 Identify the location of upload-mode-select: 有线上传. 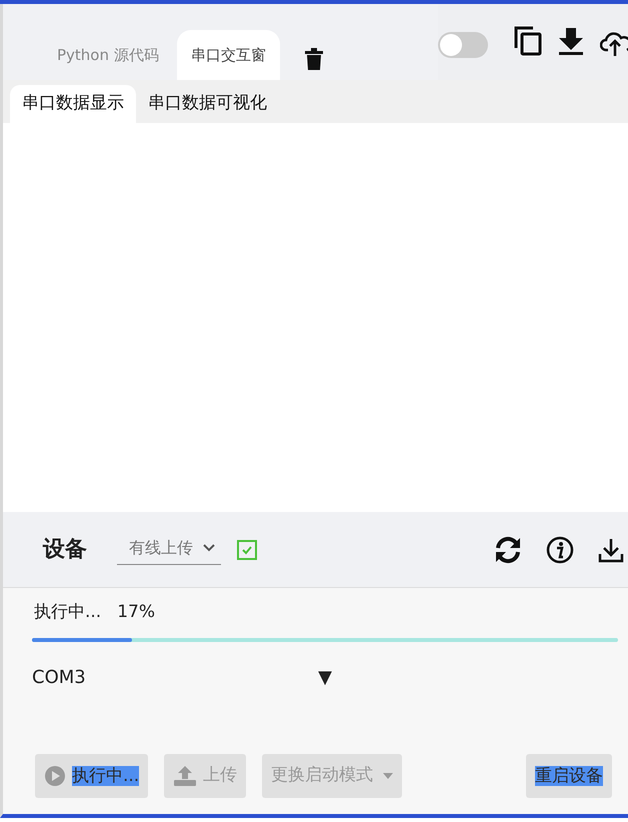
(169, 549).